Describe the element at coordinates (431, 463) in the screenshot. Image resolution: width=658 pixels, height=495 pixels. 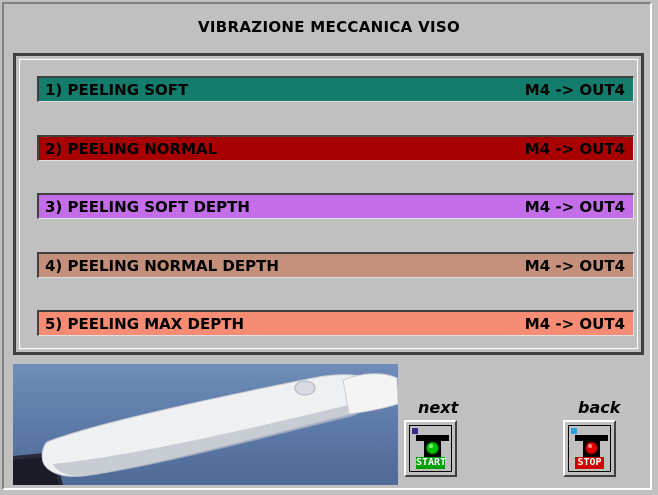
I see `start-label: START` at that location.